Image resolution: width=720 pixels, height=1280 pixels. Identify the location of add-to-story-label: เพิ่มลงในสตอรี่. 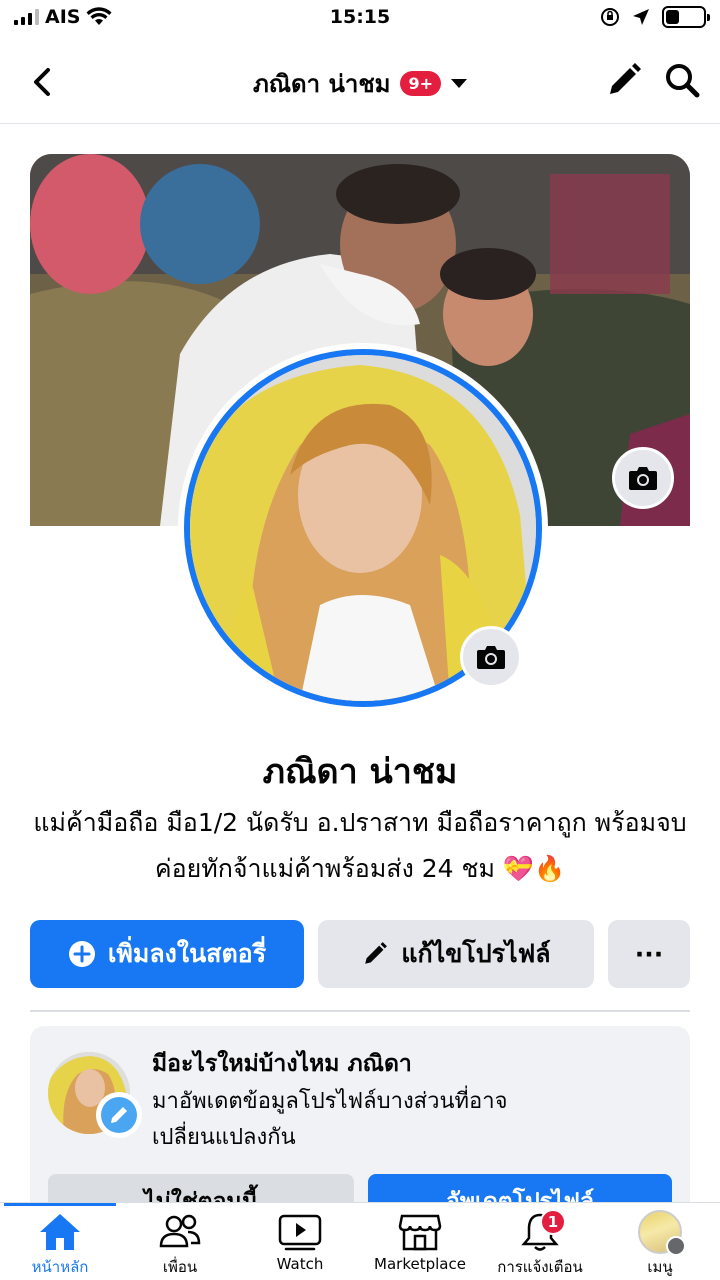
(187, 953).